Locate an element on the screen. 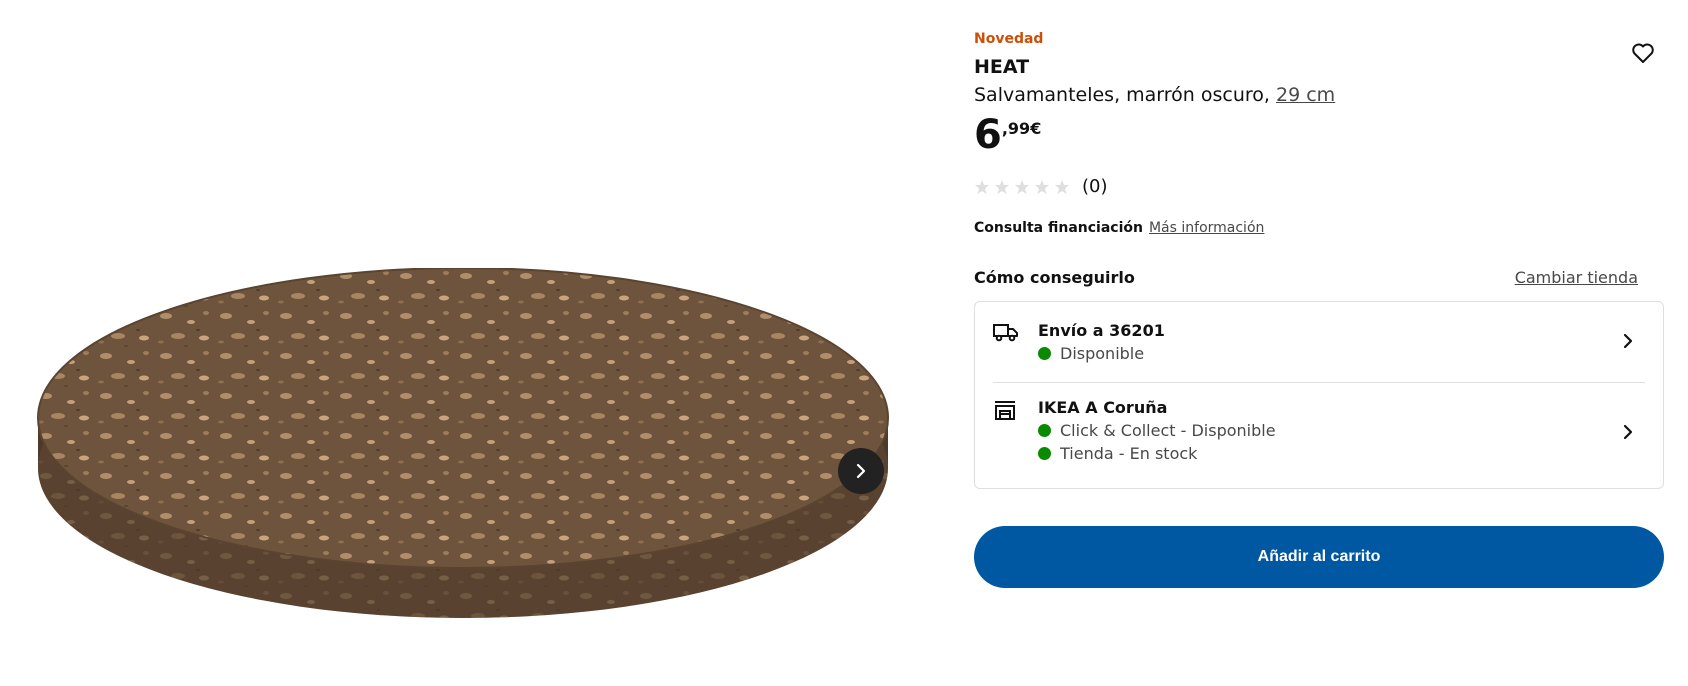  truck-icon is located at coordinates (1005, 333).